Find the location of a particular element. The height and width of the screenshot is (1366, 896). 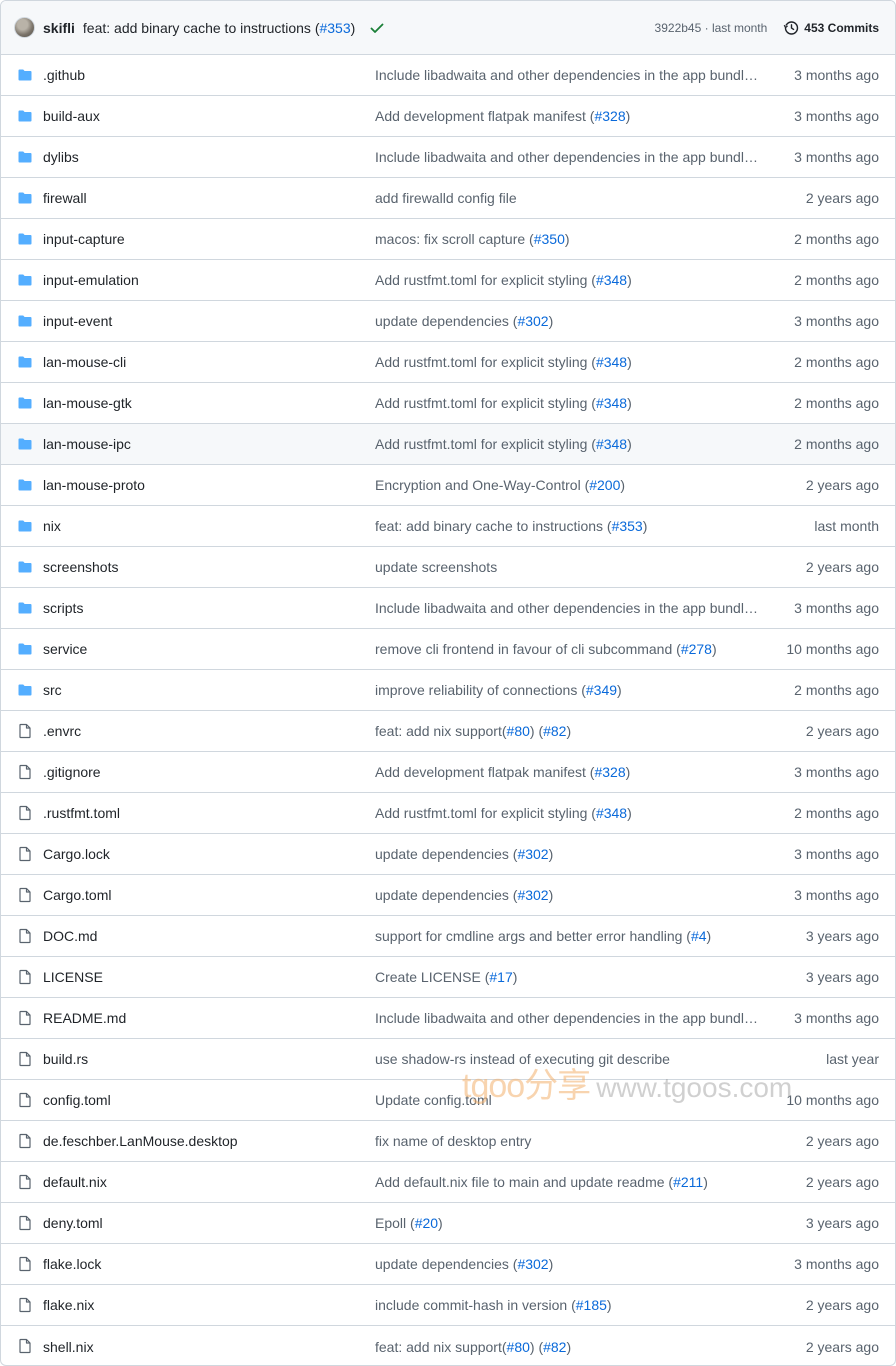

file-name-link: Cargo.toml is located at coordinates (77, 895).